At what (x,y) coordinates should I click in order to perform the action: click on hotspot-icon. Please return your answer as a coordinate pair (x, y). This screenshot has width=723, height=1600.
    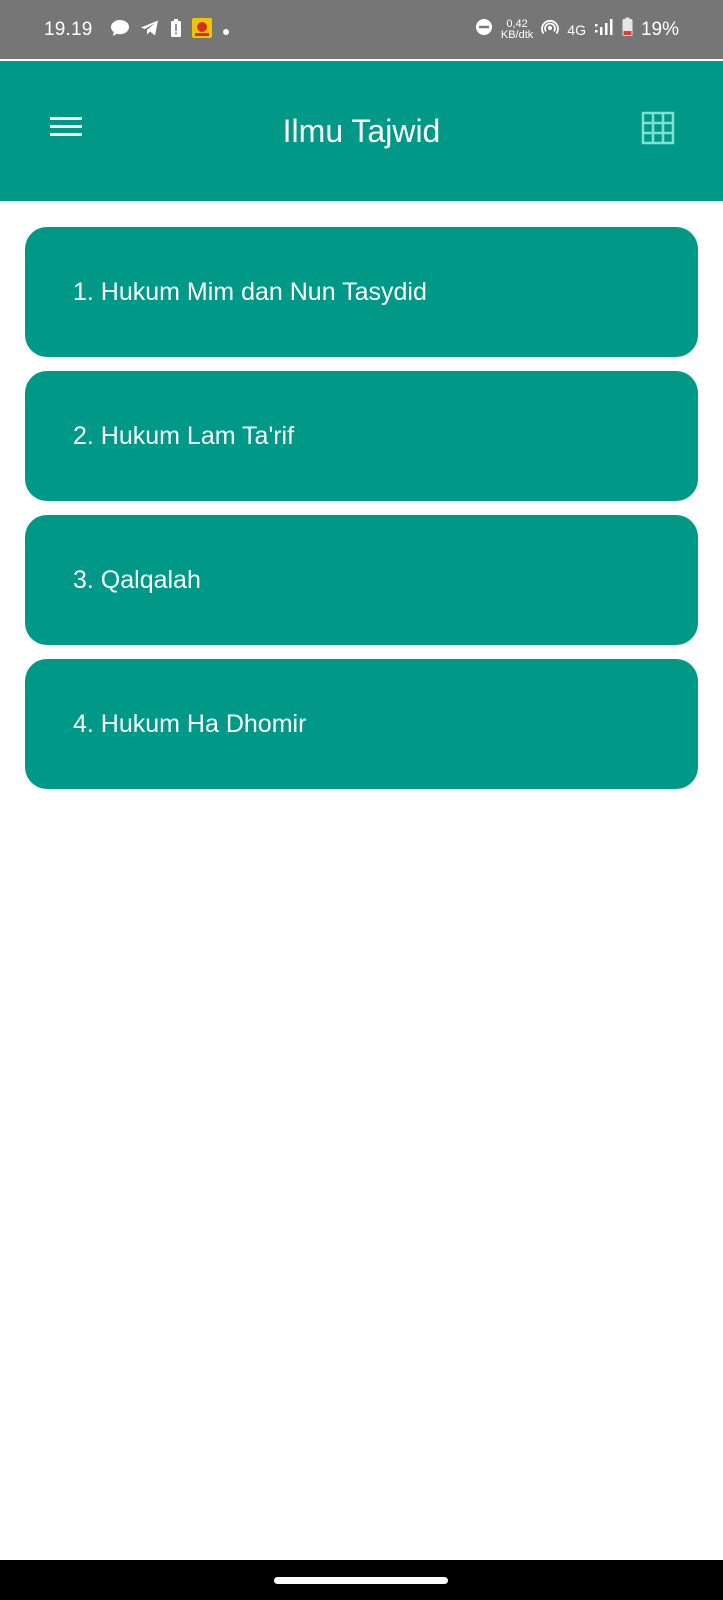
    Looking at the image, I should click on (550, 30).